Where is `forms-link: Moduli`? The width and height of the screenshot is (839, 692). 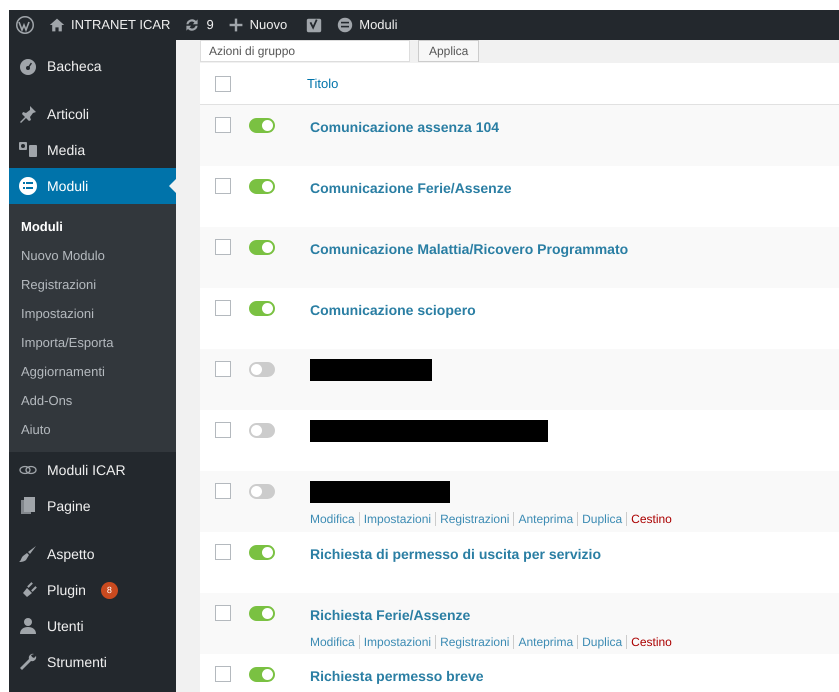 forms-link: Moduli is located at coordinates (367, 25).